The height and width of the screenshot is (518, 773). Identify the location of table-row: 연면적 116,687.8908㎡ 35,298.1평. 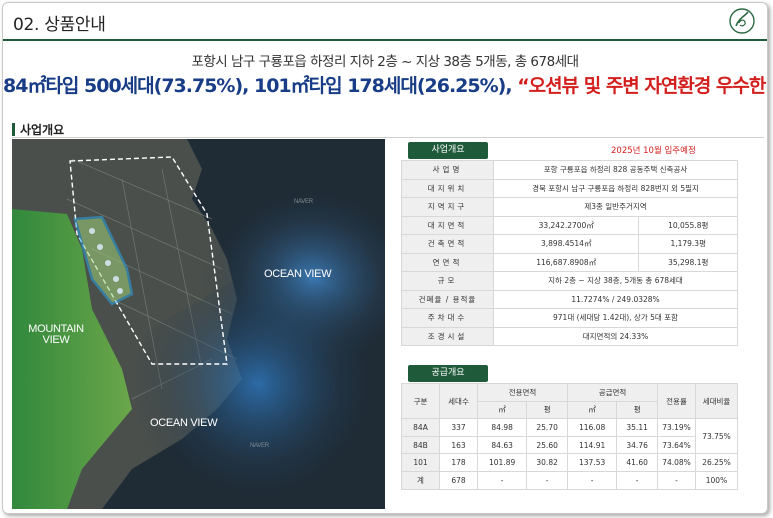
(569, 262).